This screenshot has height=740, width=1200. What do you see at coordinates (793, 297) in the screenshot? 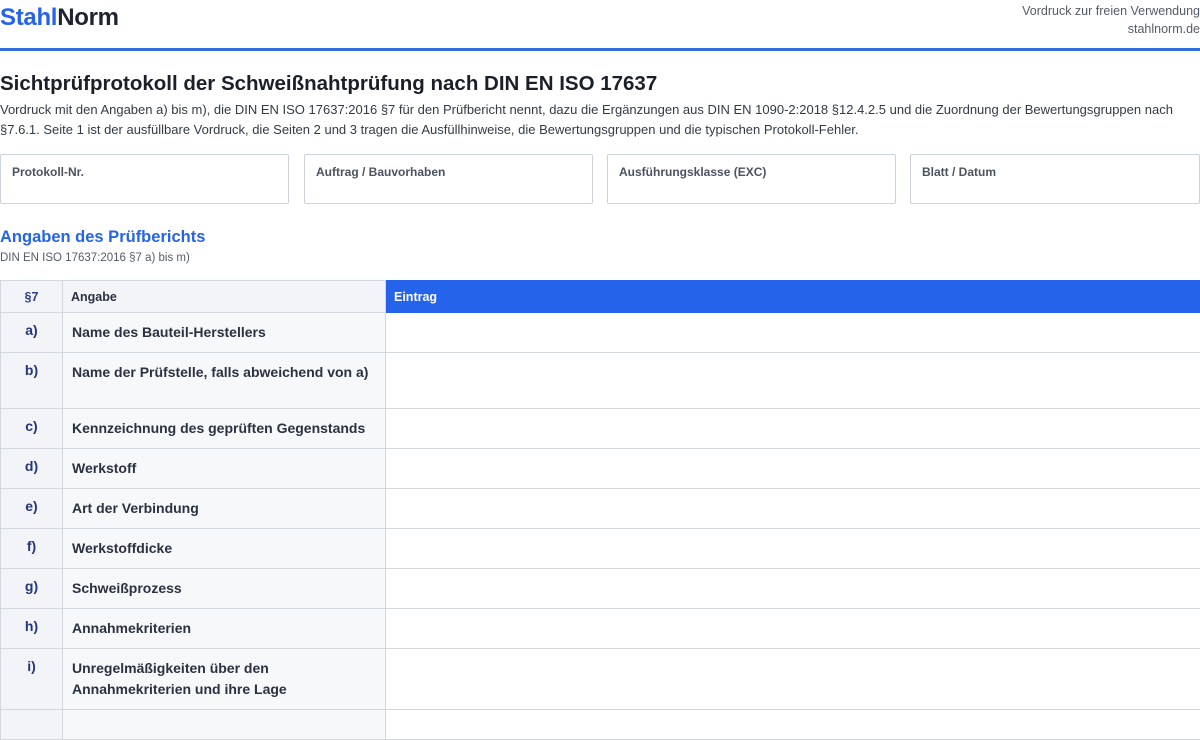
I see `column-header-eintrag: Eintrag` at bounding box center [793, 297].